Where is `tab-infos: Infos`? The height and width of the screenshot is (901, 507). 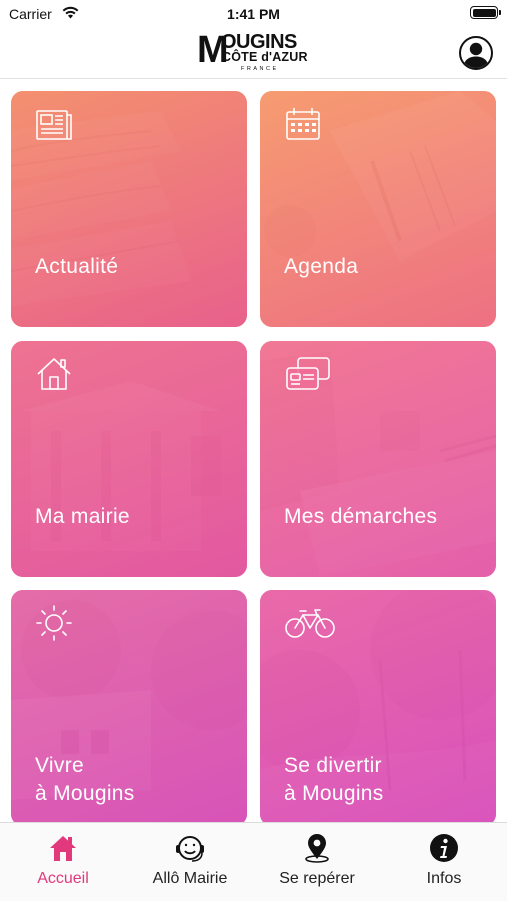
tab-infos: Infos is located at coordinates (444, 862).